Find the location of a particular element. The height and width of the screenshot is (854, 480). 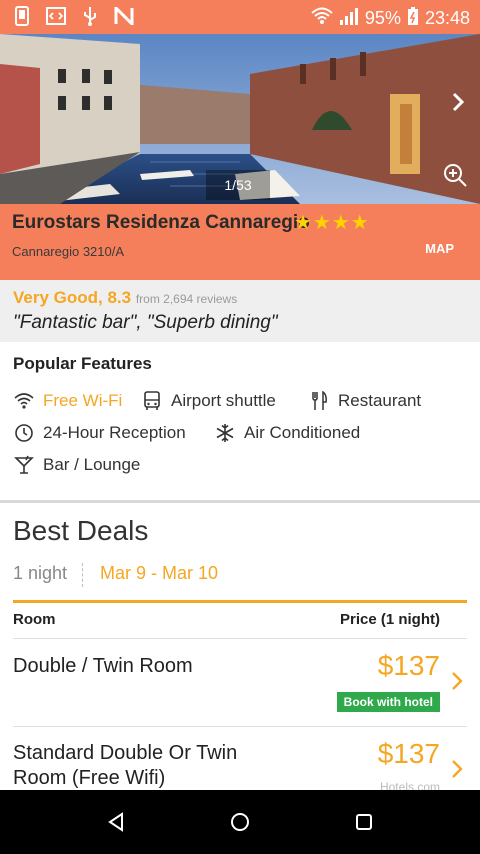

feature-bar-lounge: Bar / Lounge is located at coordinates (76, 465).